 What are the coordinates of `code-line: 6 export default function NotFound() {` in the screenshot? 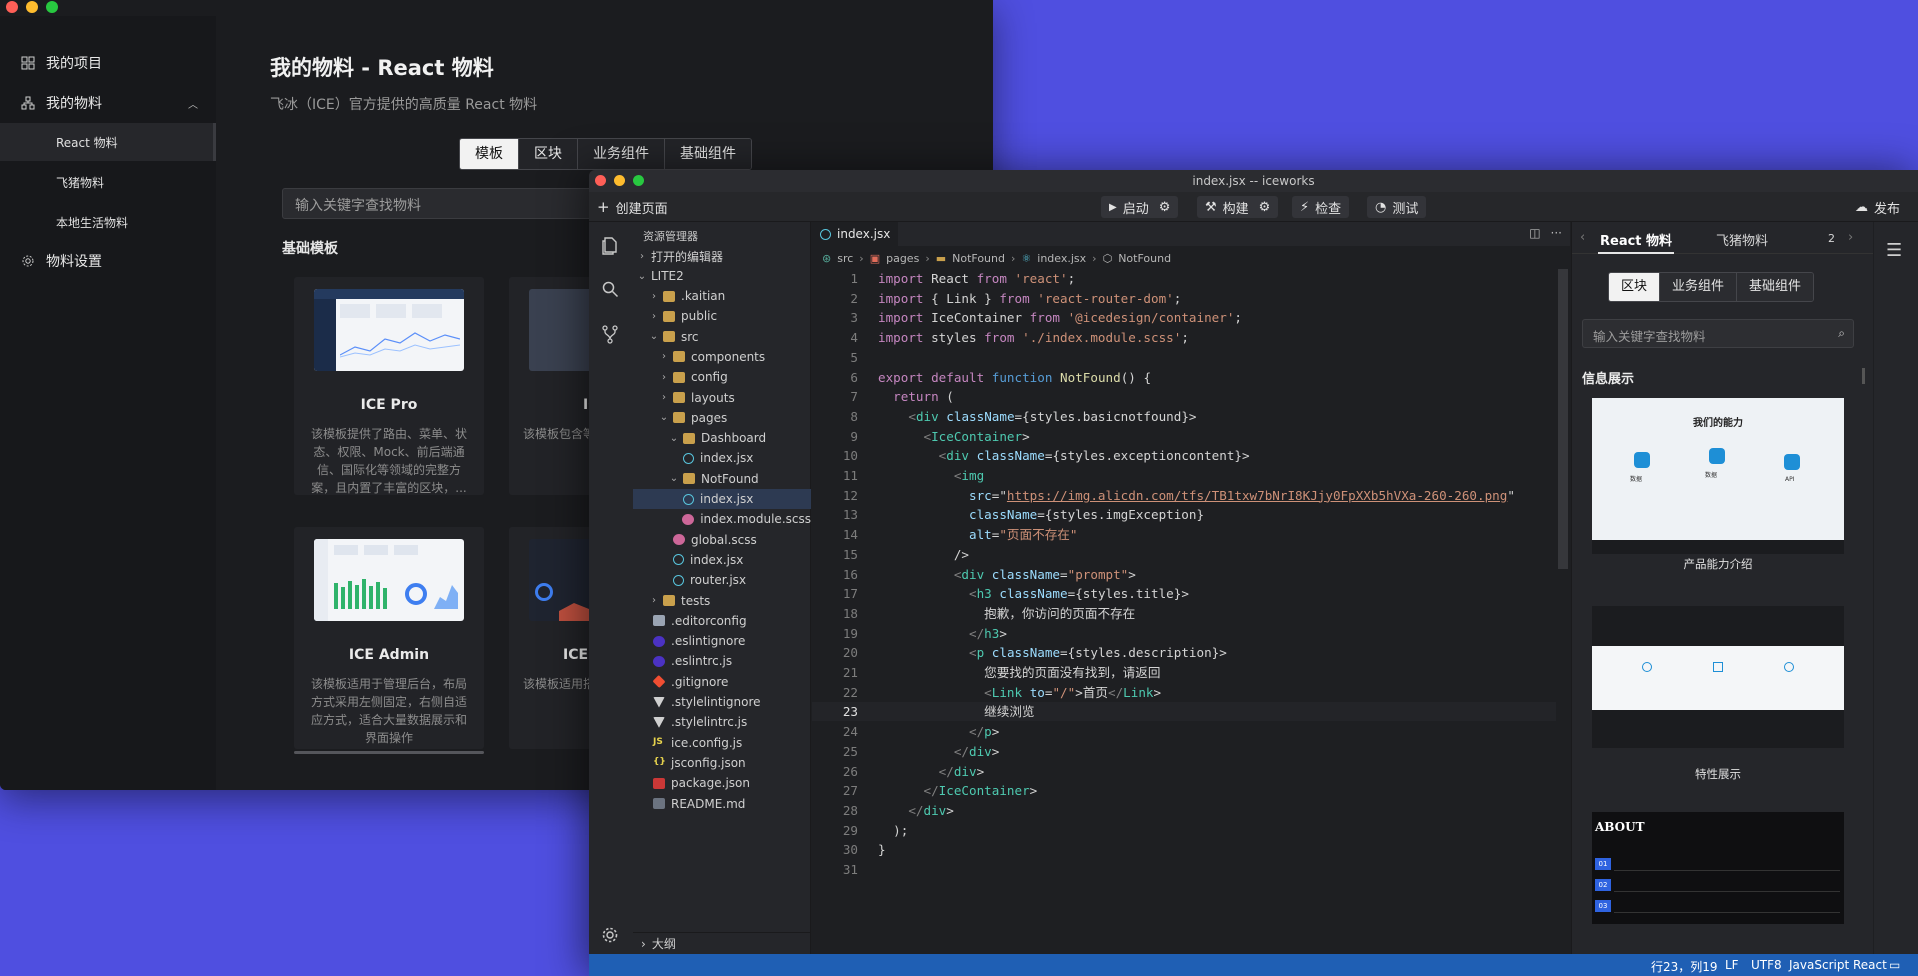 It's located at (1184, 377).